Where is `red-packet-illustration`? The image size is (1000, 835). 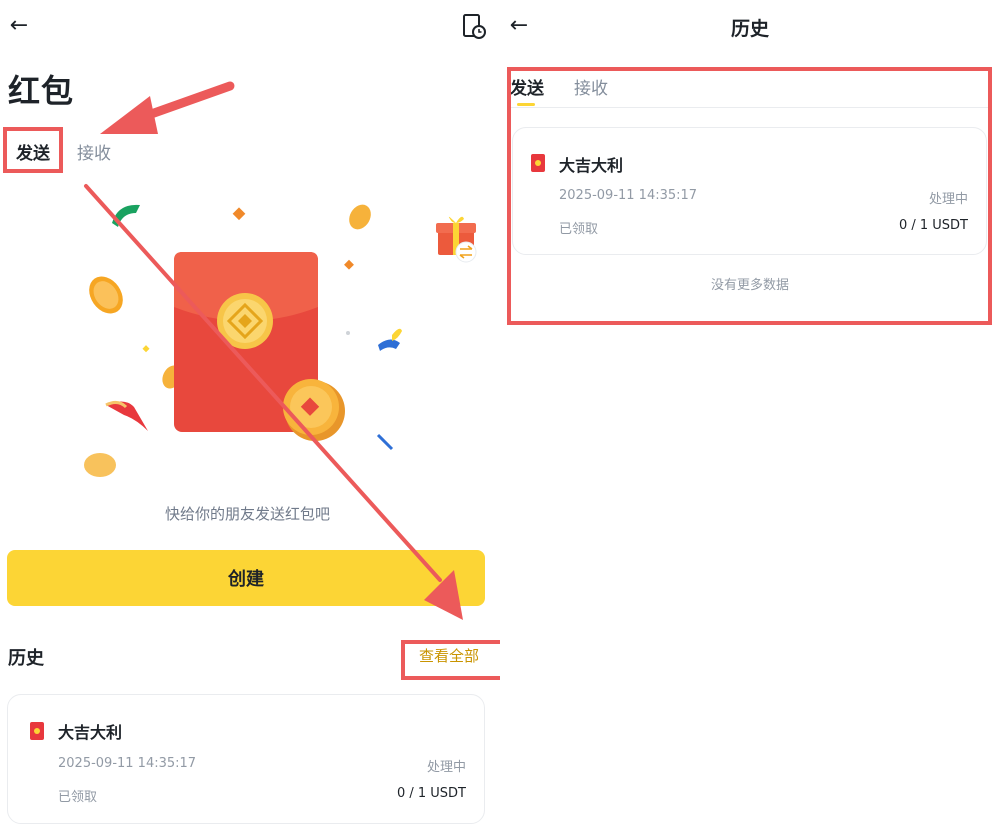
red-packet-illustration is located at coordinates (280, 340).